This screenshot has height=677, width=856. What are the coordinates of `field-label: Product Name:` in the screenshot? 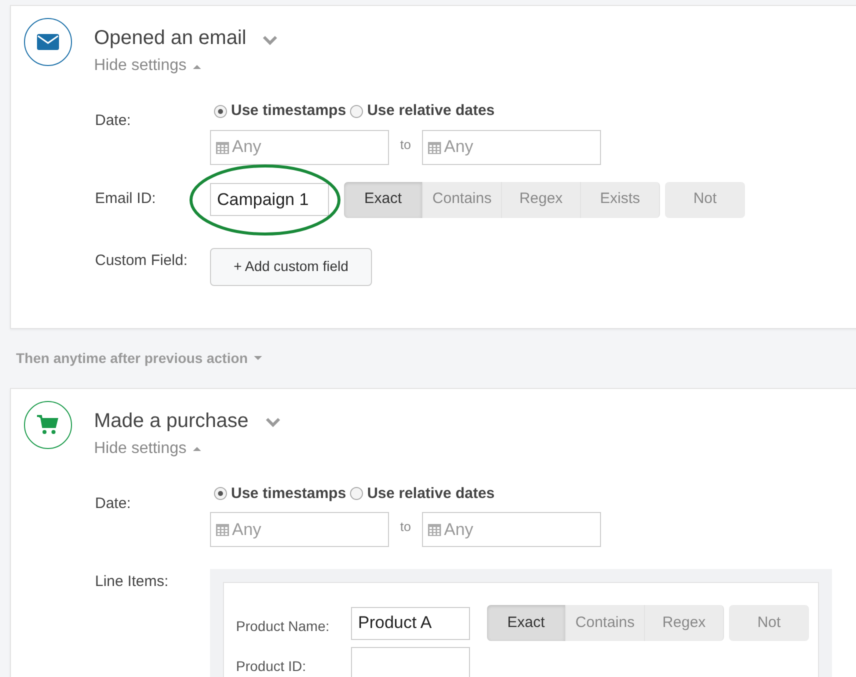 It's located at (283, 626).